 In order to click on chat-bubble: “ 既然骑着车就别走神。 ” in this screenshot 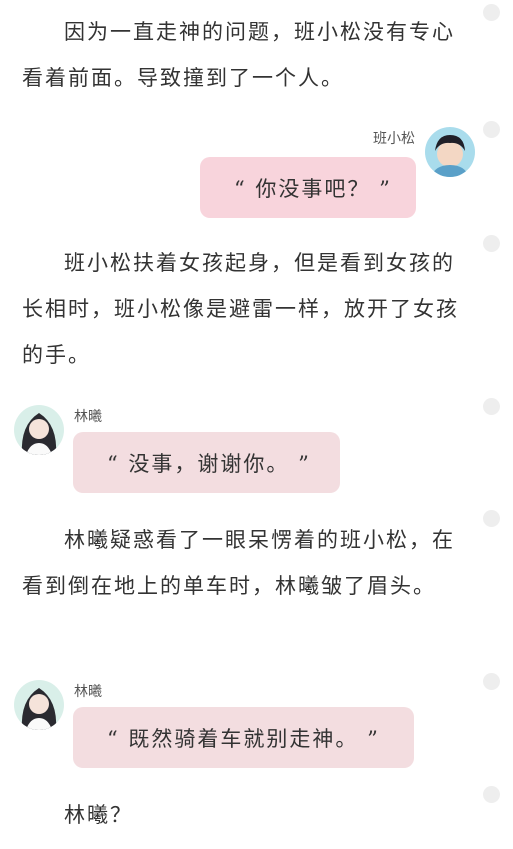, I will do `click(243, 737)`.